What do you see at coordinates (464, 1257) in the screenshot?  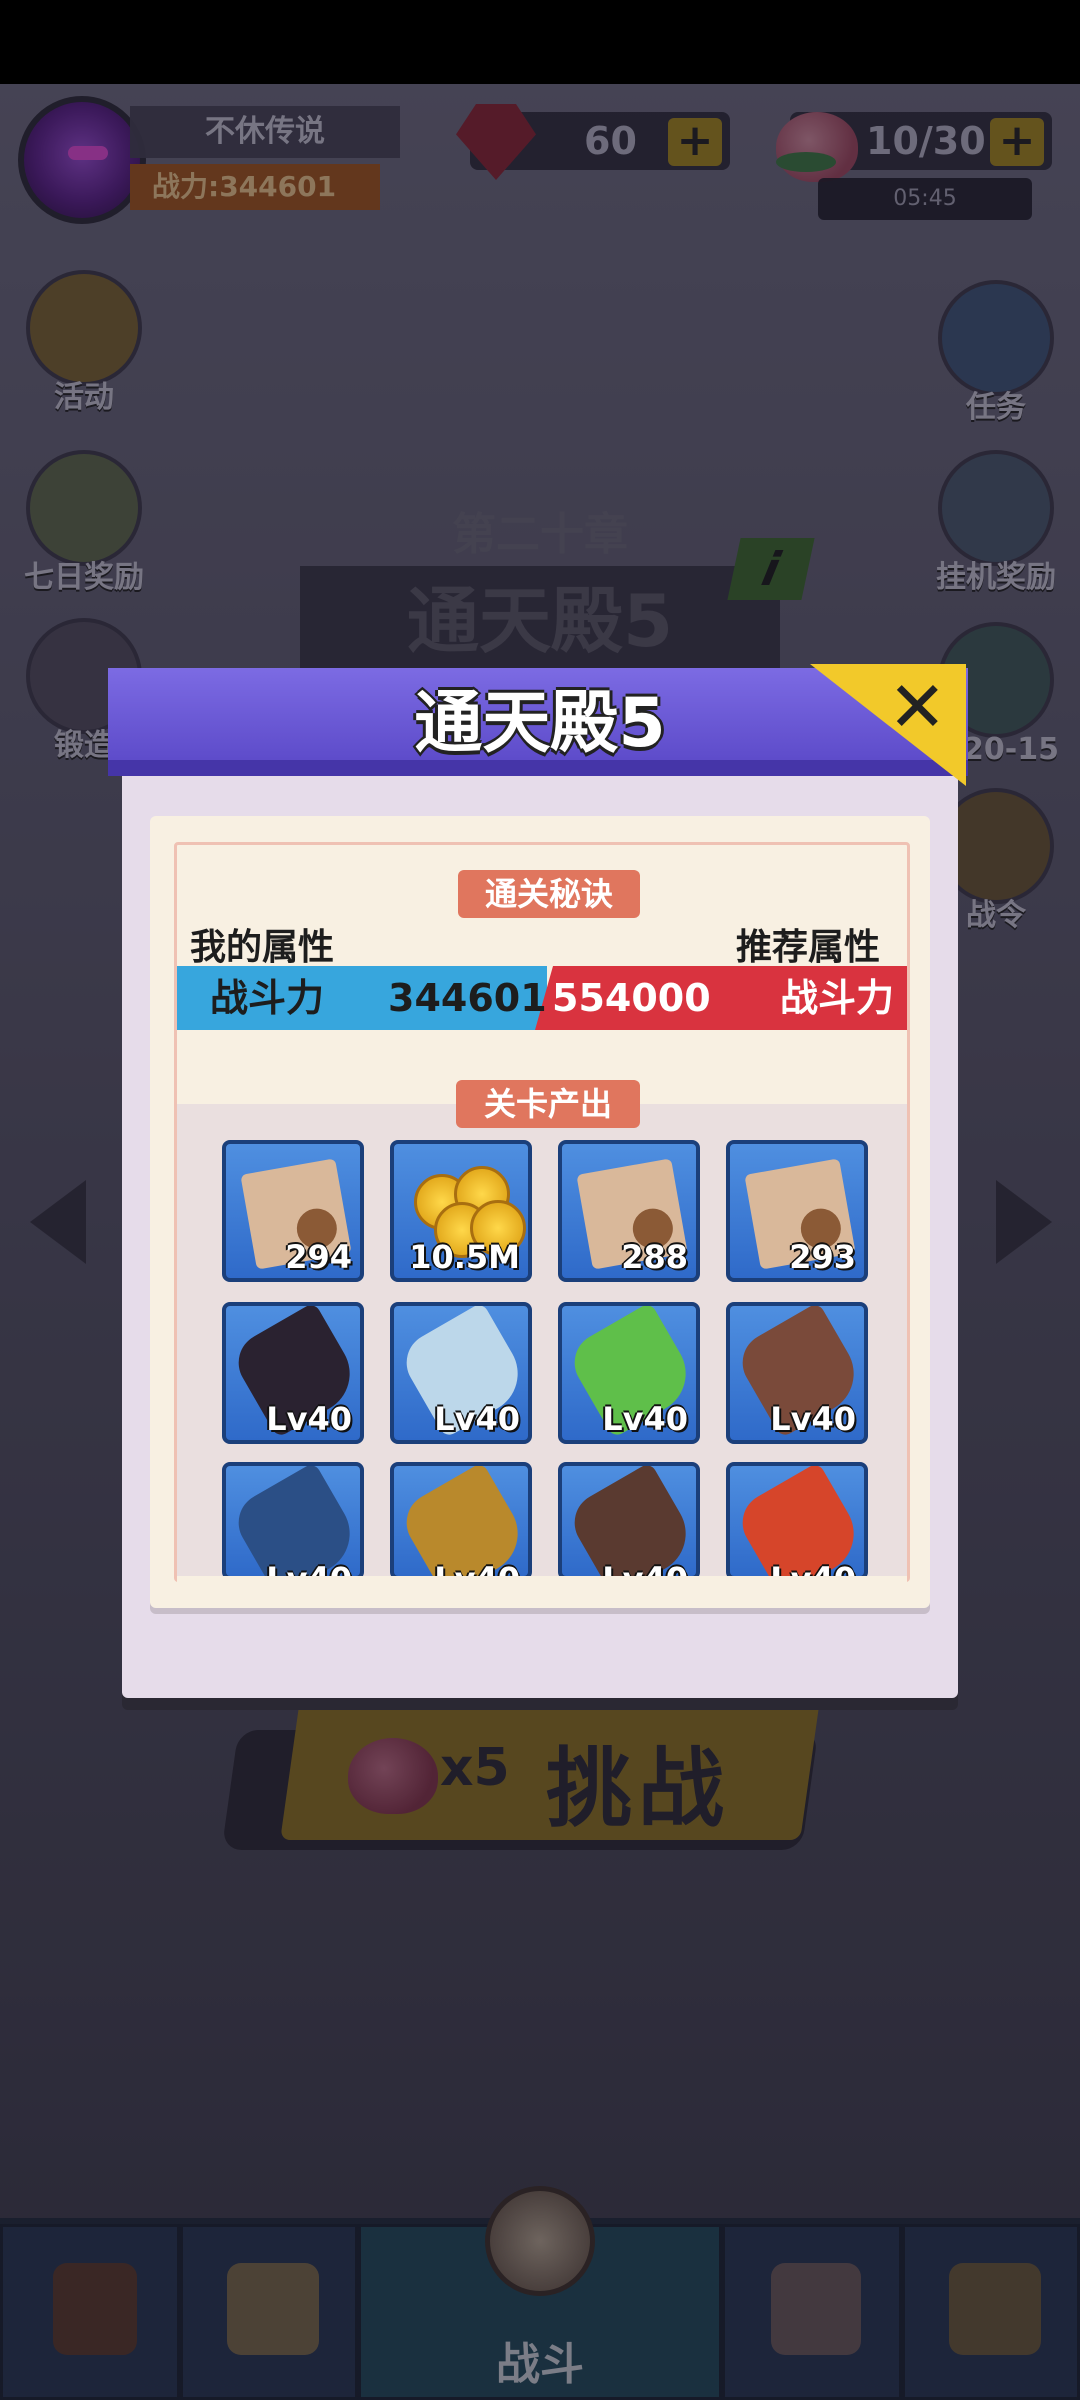 I see `reward-count: 10.5M` at bounding box center [464, 1257].